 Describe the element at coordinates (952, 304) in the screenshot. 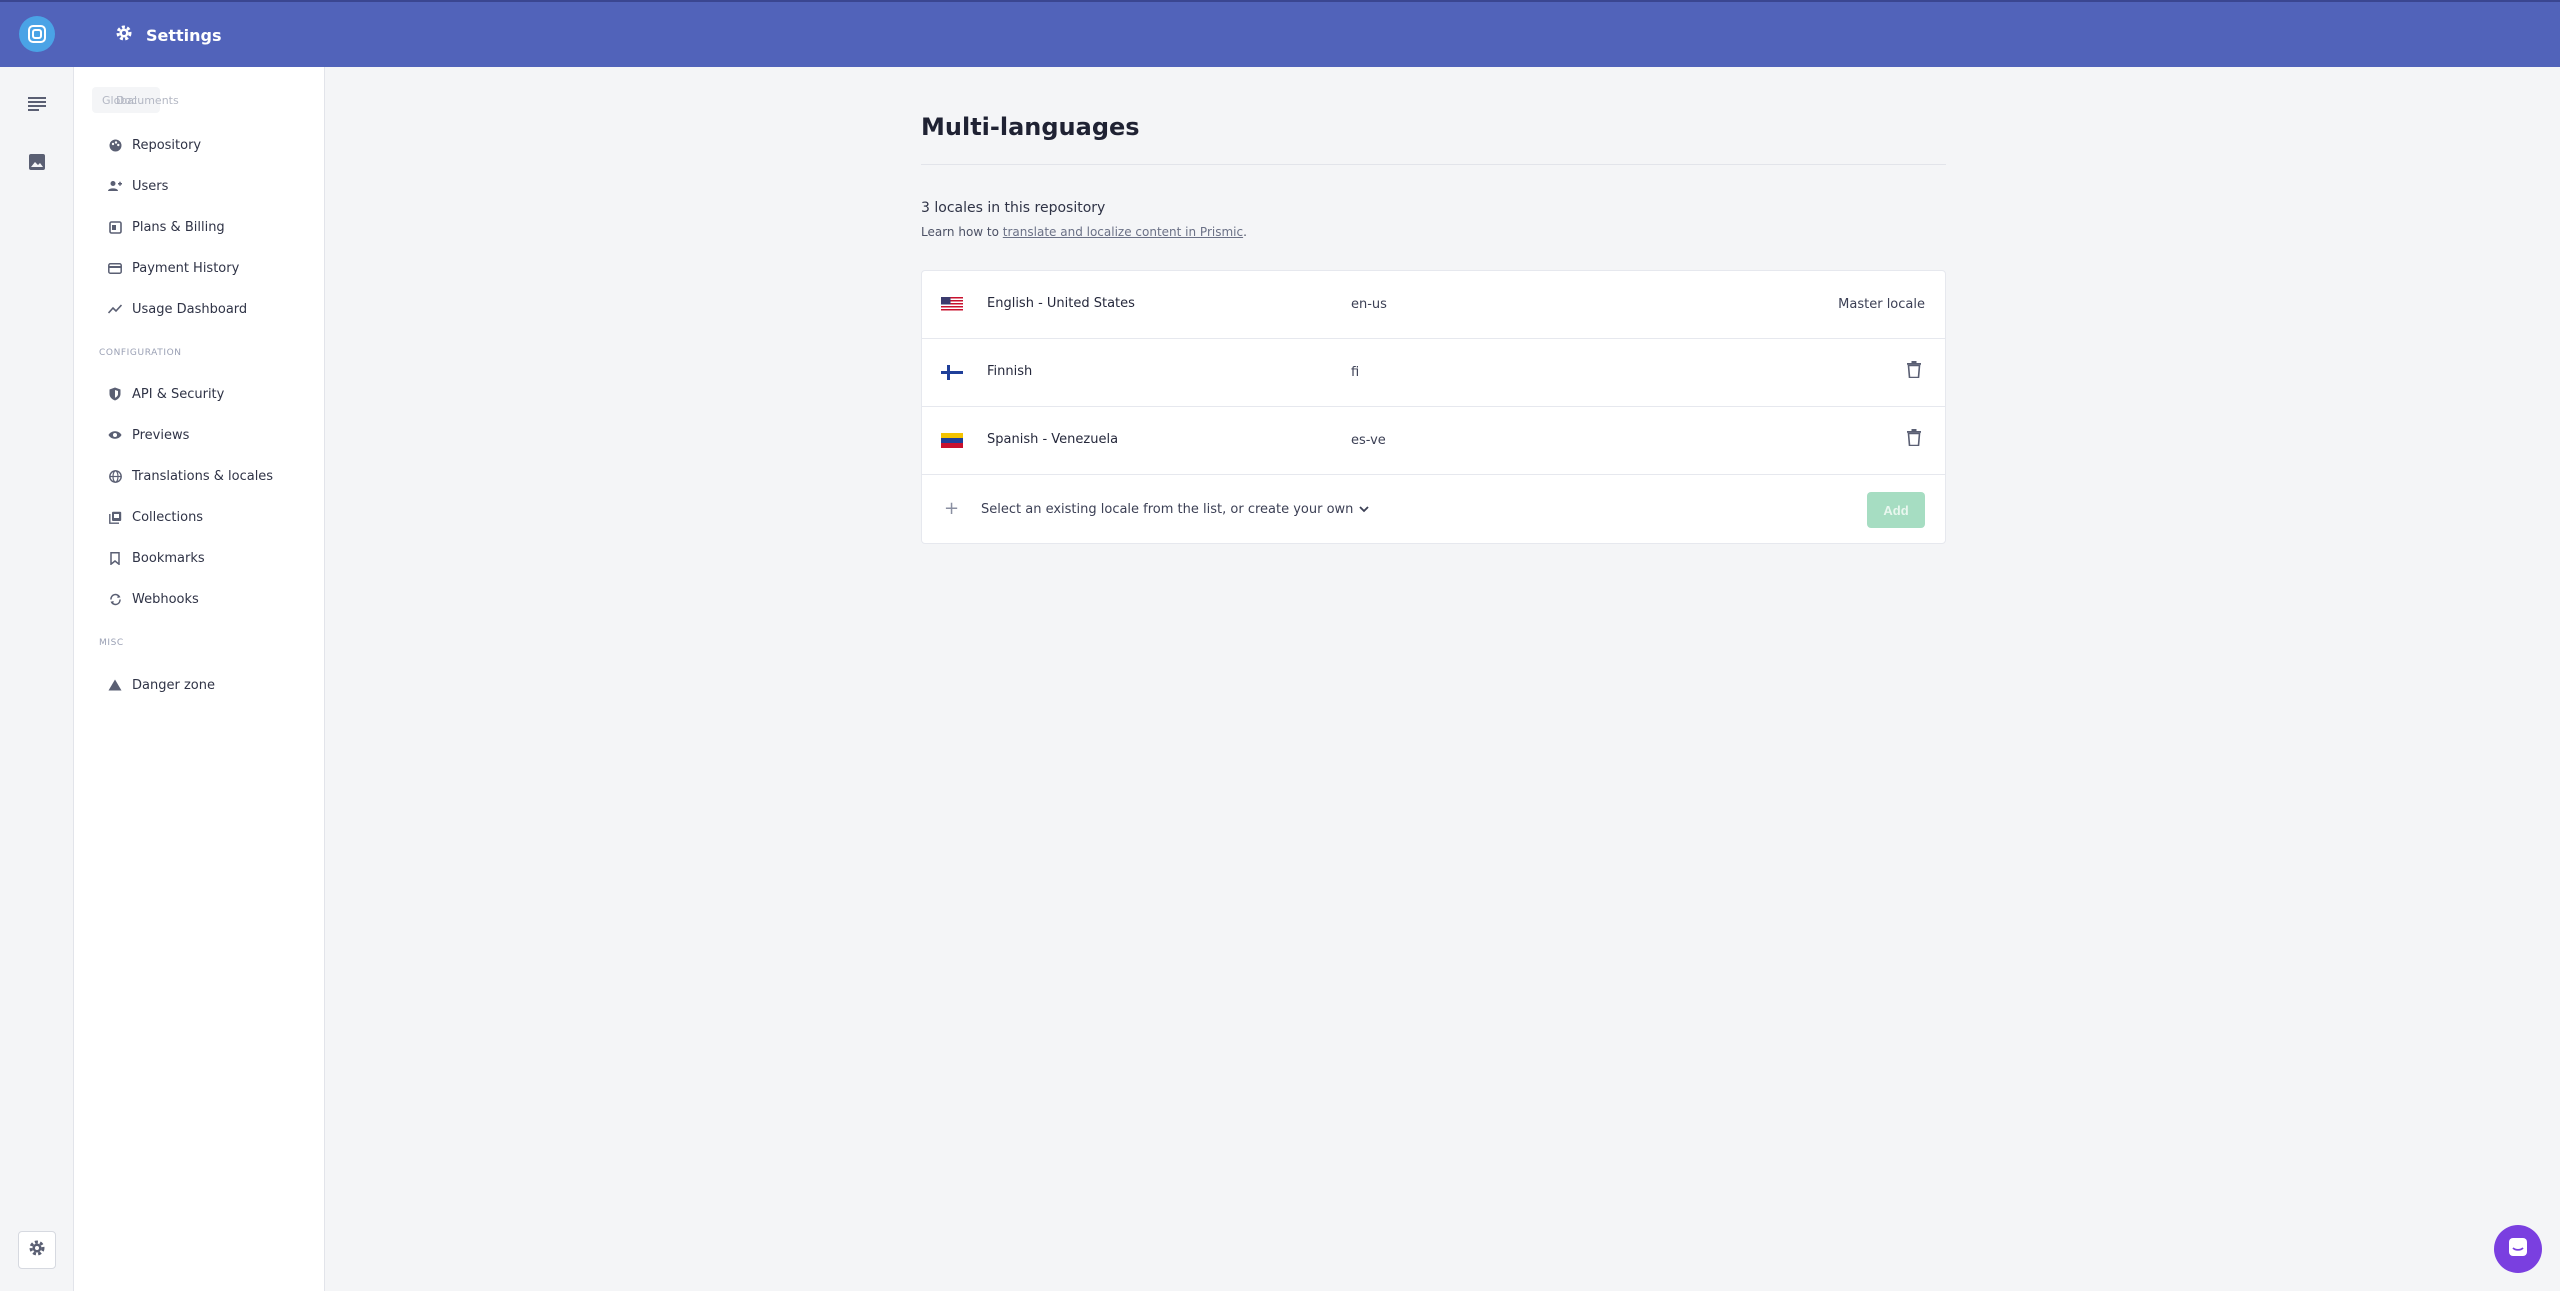

I see `us-flag-icon` at that location.